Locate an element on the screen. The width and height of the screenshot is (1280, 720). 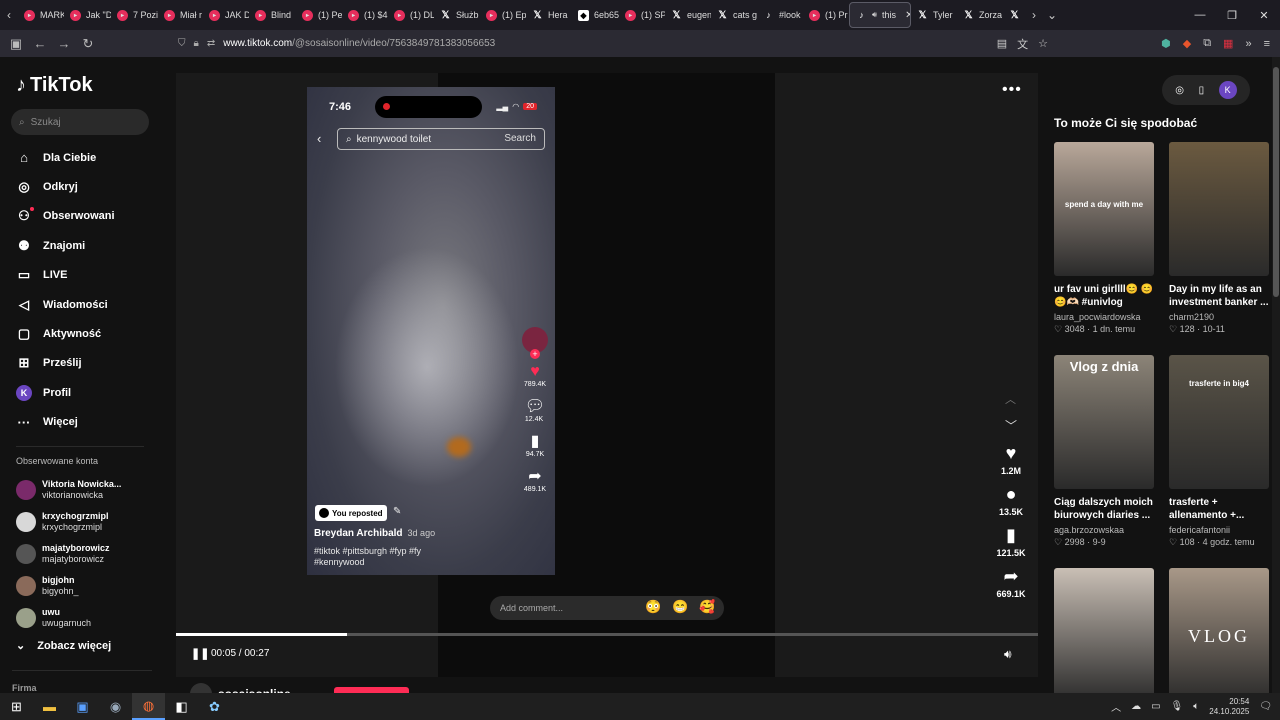
tabs-scroll-right-icon: › is located at coordinates (1034, 15).